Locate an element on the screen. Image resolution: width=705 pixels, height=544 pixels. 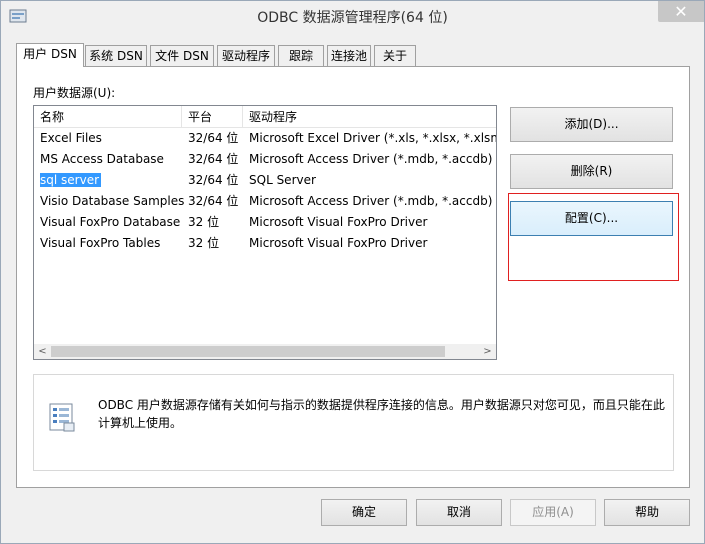
item-name: Visual FoxPro Database is located at coordinates (110, 222).